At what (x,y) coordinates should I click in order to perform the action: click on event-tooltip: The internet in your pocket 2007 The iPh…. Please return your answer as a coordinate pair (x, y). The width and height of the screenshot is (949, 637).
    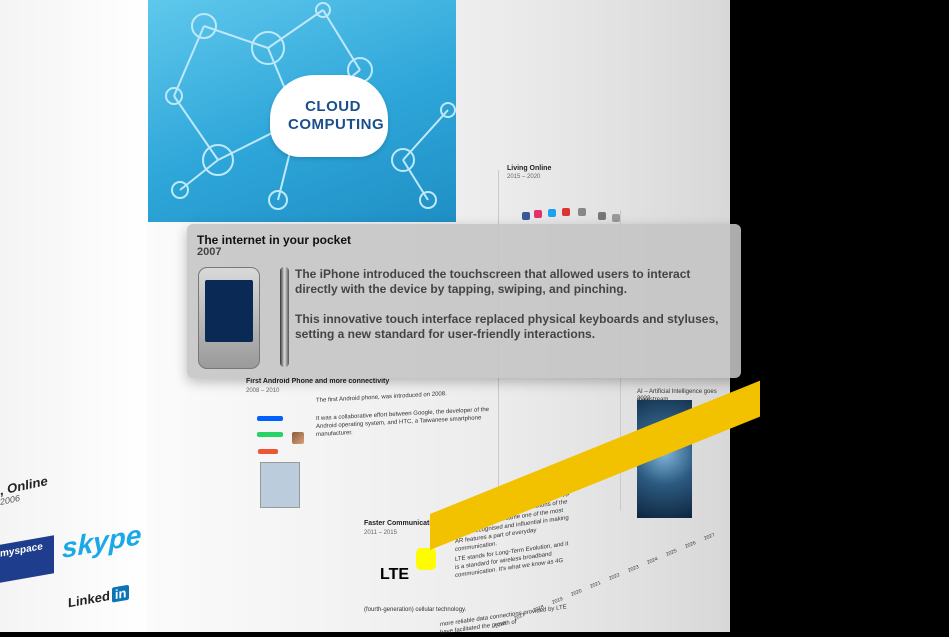
    Looking at the image, I should click on (464, 301).